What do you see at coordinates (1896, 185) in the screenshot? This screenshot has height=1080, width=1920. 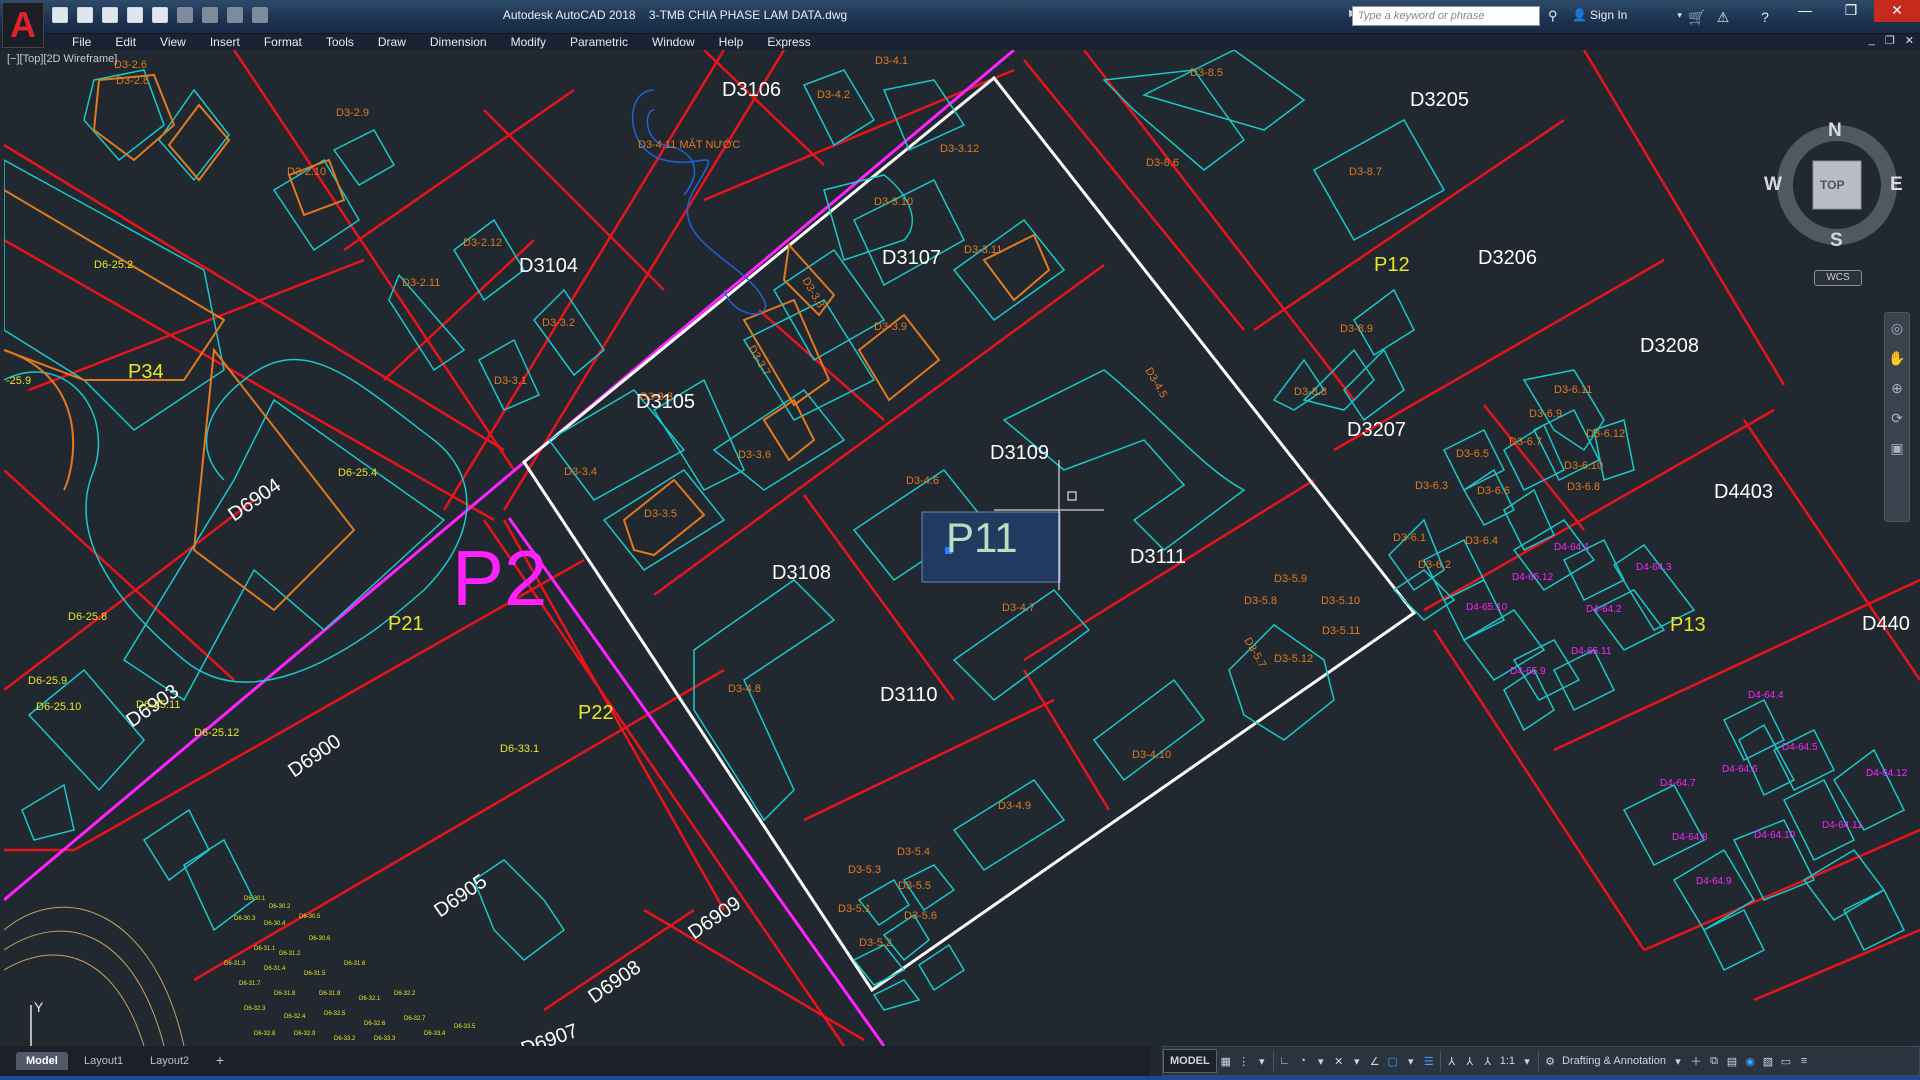 I see `compass-east: E` at bounding box center [1896, 185].